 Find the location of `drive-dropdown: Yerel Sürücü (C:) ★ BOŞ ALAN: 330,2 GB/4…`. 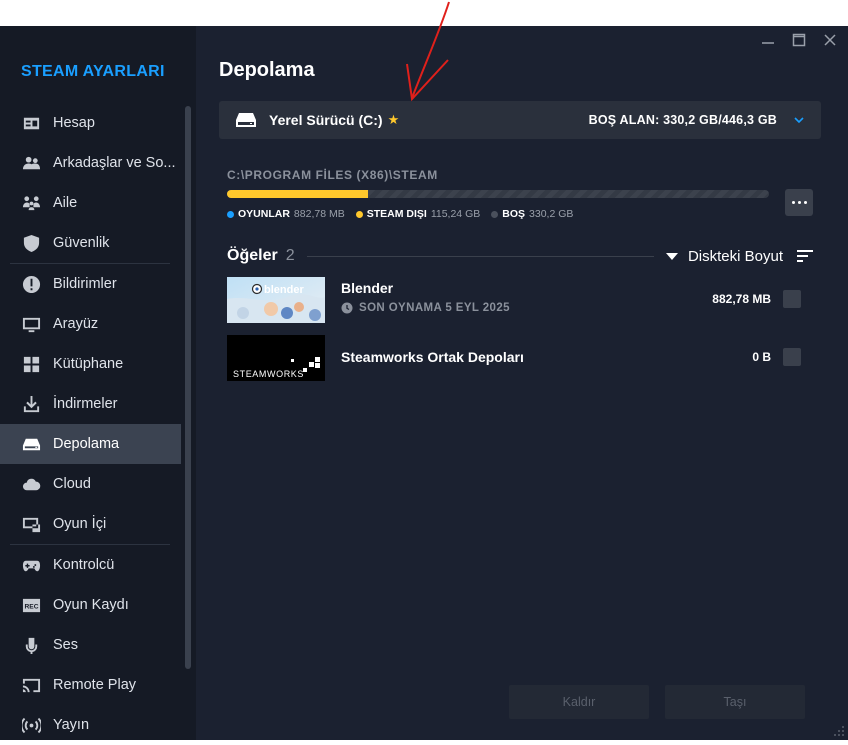

drive-dropdown: Yerel Sürücü (C:) ★ BOŞ ALAN: 330,2 GB/4… is located at coordinates (520, 120).